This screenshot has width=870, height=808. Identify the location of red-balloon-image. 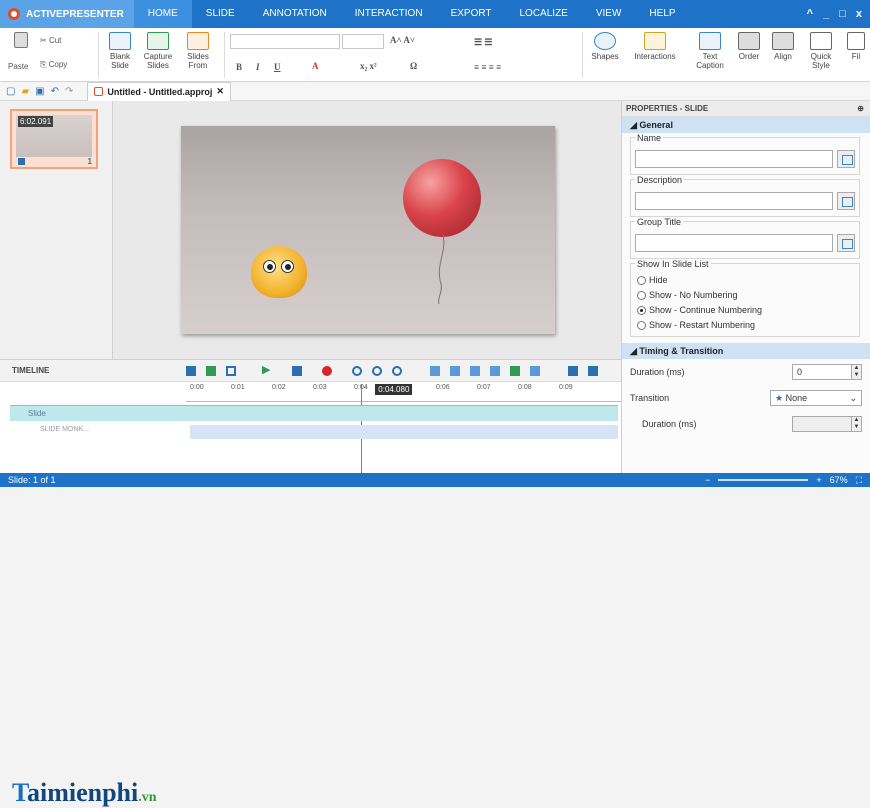
(442, 198).